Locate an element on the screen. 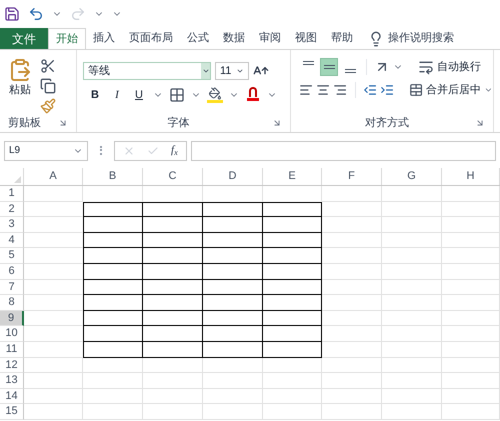  column-header: H is located at coordinates (471, 176).